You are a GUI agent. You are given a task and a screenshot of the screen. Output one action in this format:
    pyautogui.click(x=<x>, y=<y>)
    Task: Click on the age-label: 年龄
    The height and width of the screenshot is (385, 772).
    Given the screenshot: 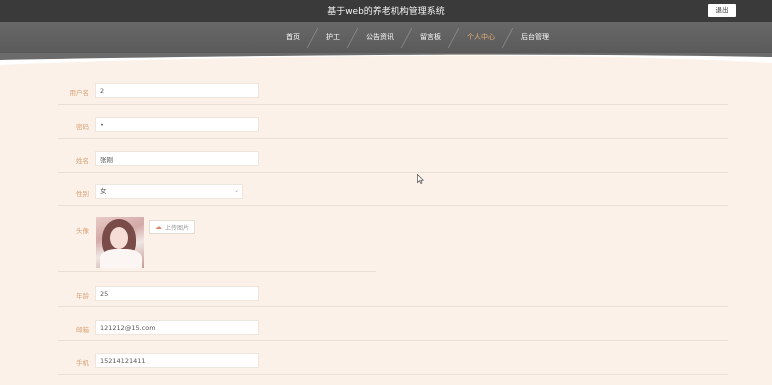 What is the action you would take?
    pyautogui.click(x=82, y=296)
    